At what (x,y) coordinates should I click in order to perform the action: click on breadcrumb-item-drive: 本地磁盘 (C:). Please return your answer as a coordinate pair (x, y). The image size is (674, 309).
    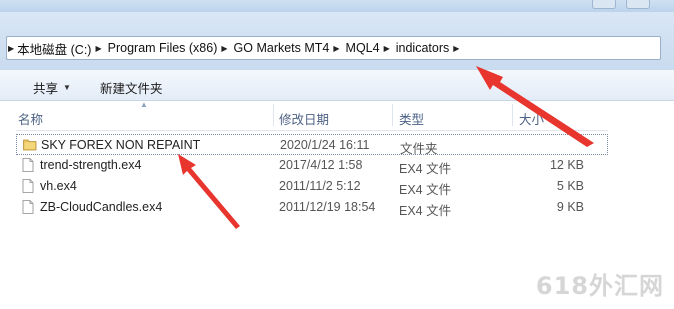
    Looking at the image, I should click on (54, 48).